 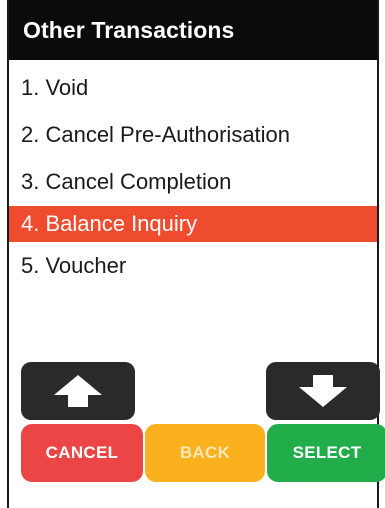 I want to click on menu-item-voucher: 5. Voucher, so click(x=193, y=266).